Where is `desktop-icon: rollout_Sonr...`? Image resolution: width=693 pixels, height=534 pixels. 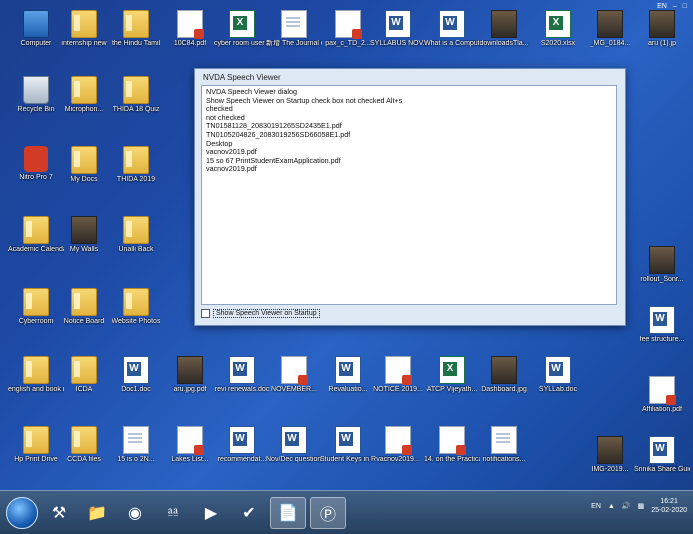
desktop-icon: rollout_Sonr... is located at coordinates (662, 265).